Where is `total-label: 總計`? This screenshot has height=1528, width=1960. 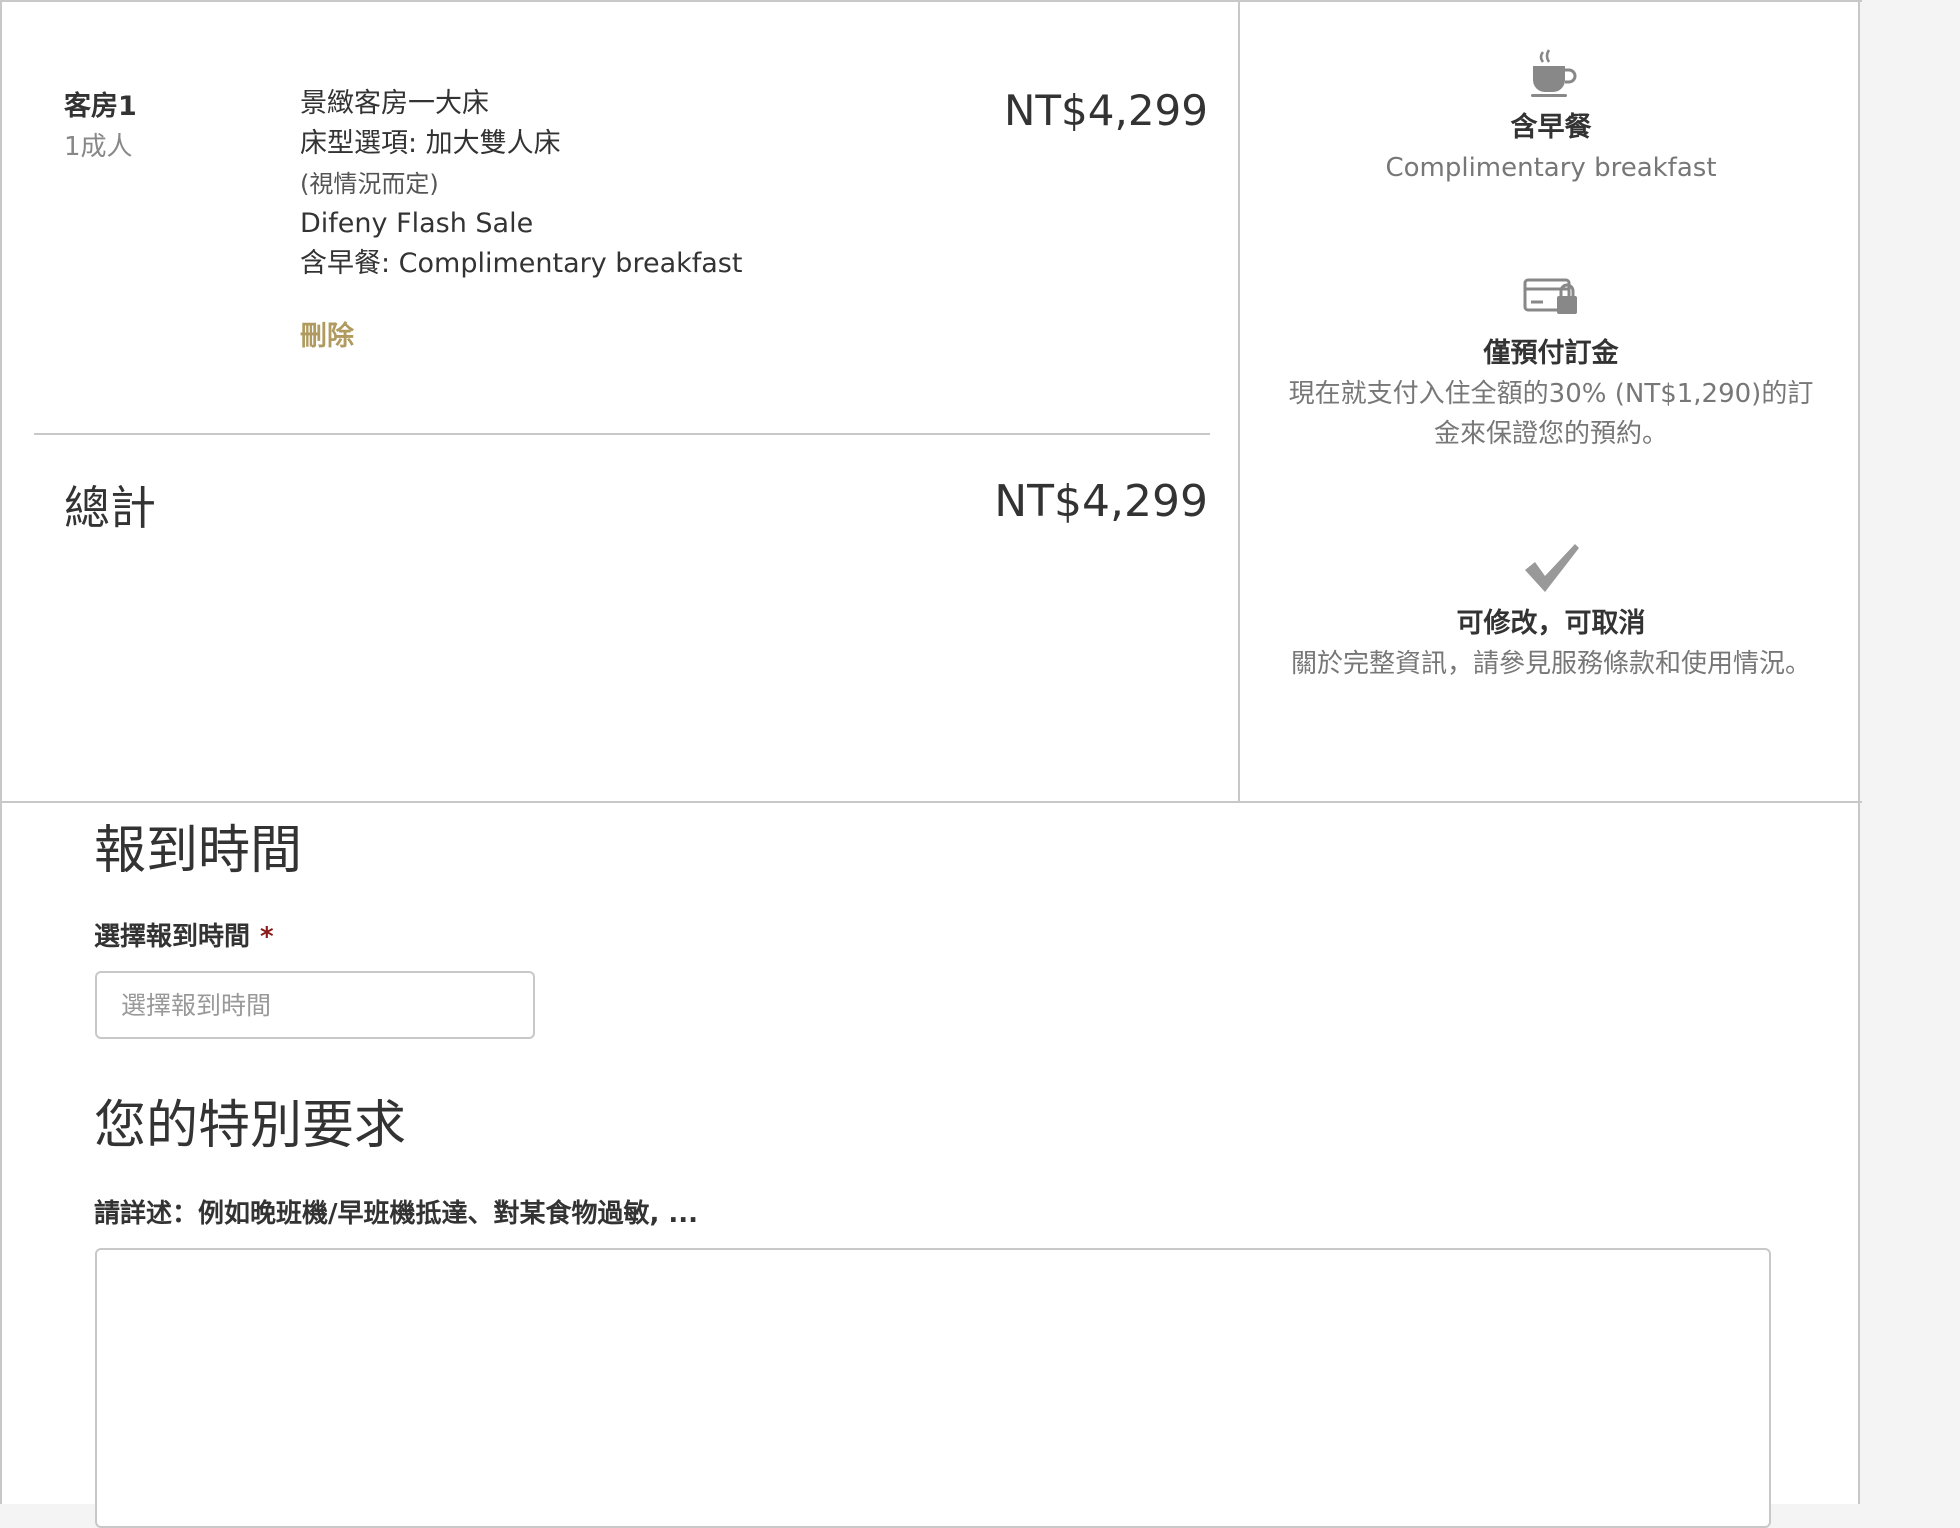 total-label: 總計 is located at coordinates (110, 508).